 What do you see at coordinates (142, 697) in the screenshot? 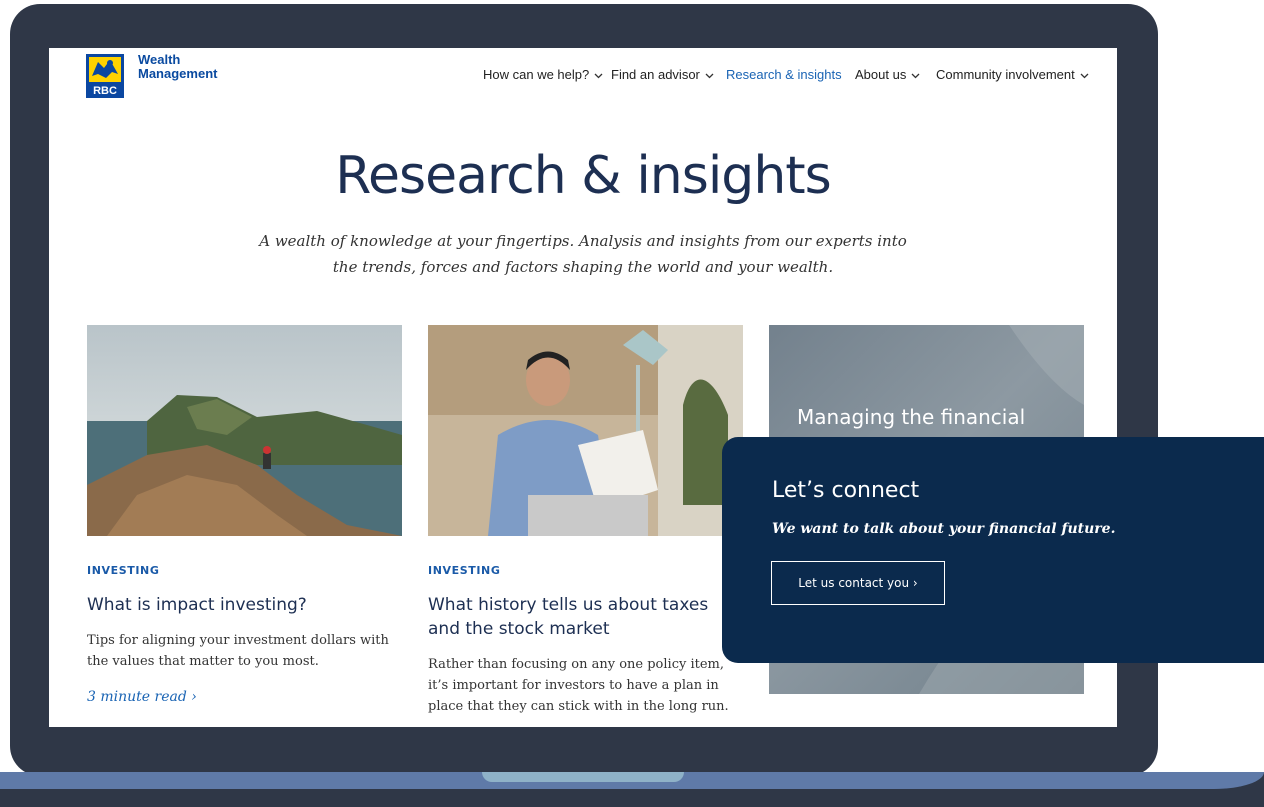
I see `read-time-link: 3 minute read ›` at bounding box center [142, 697].